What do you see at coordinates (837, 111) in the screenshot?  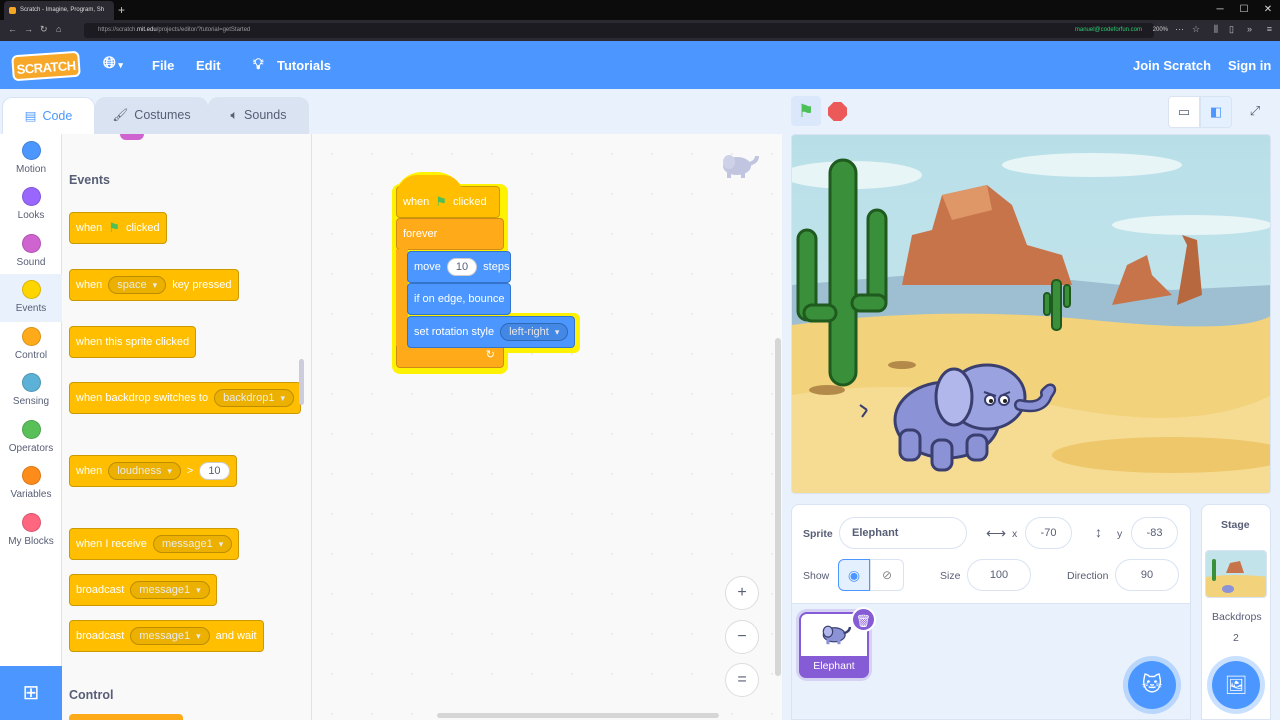 I see `stop-button` at bounding box center [837, 111].